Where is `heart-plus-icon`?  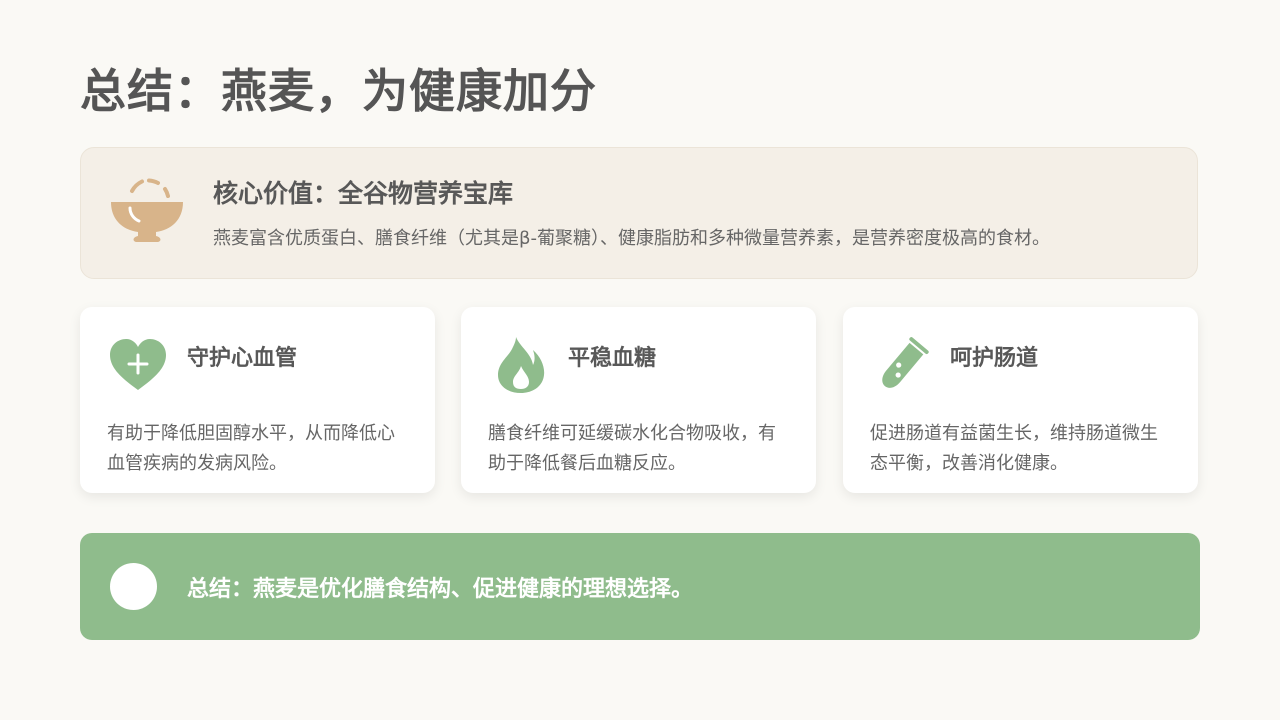 heart-plus-icon is located at coordinates (138, 365).